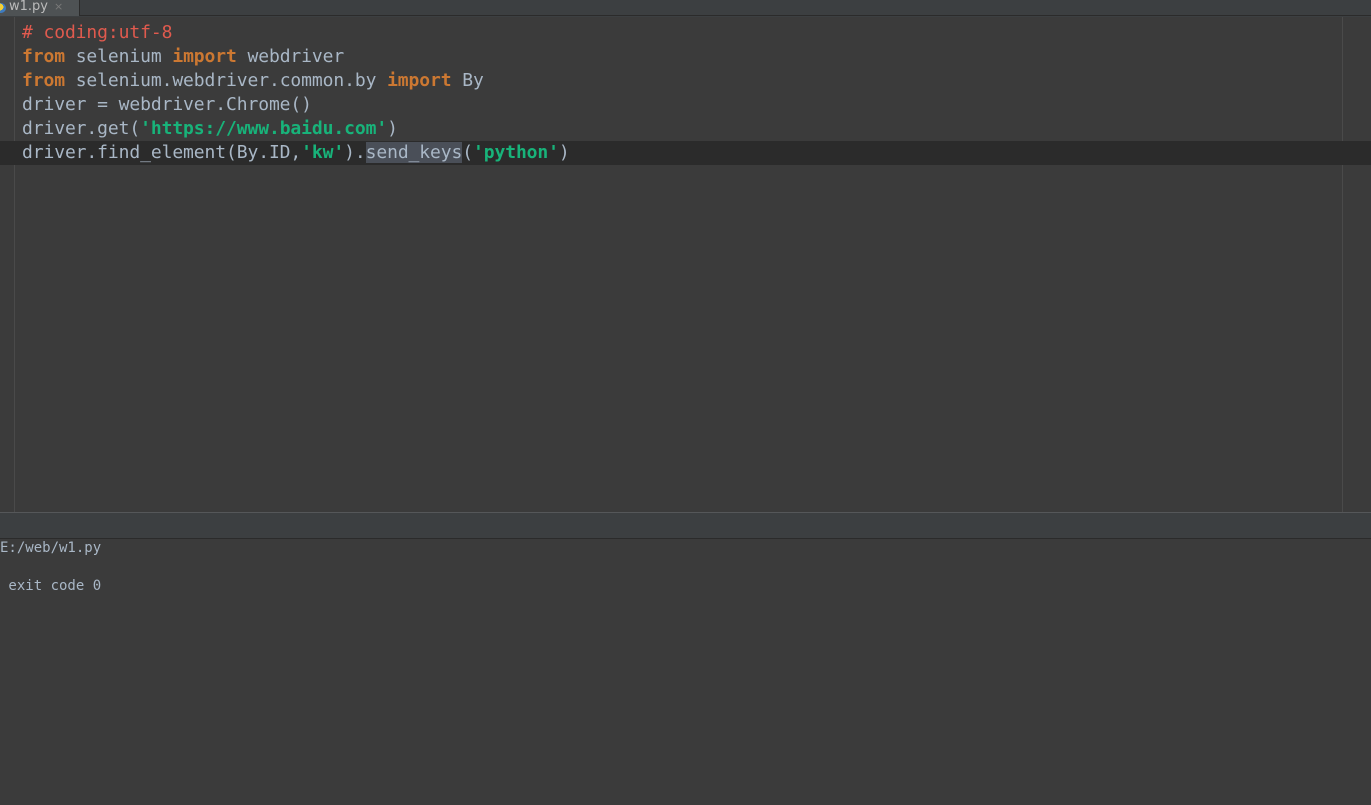 The width and height of the screenshot is (1371, 805). Describe the element at coordinates (467, 80) in the screenshot. I see `code-token-plain: By` at that location.